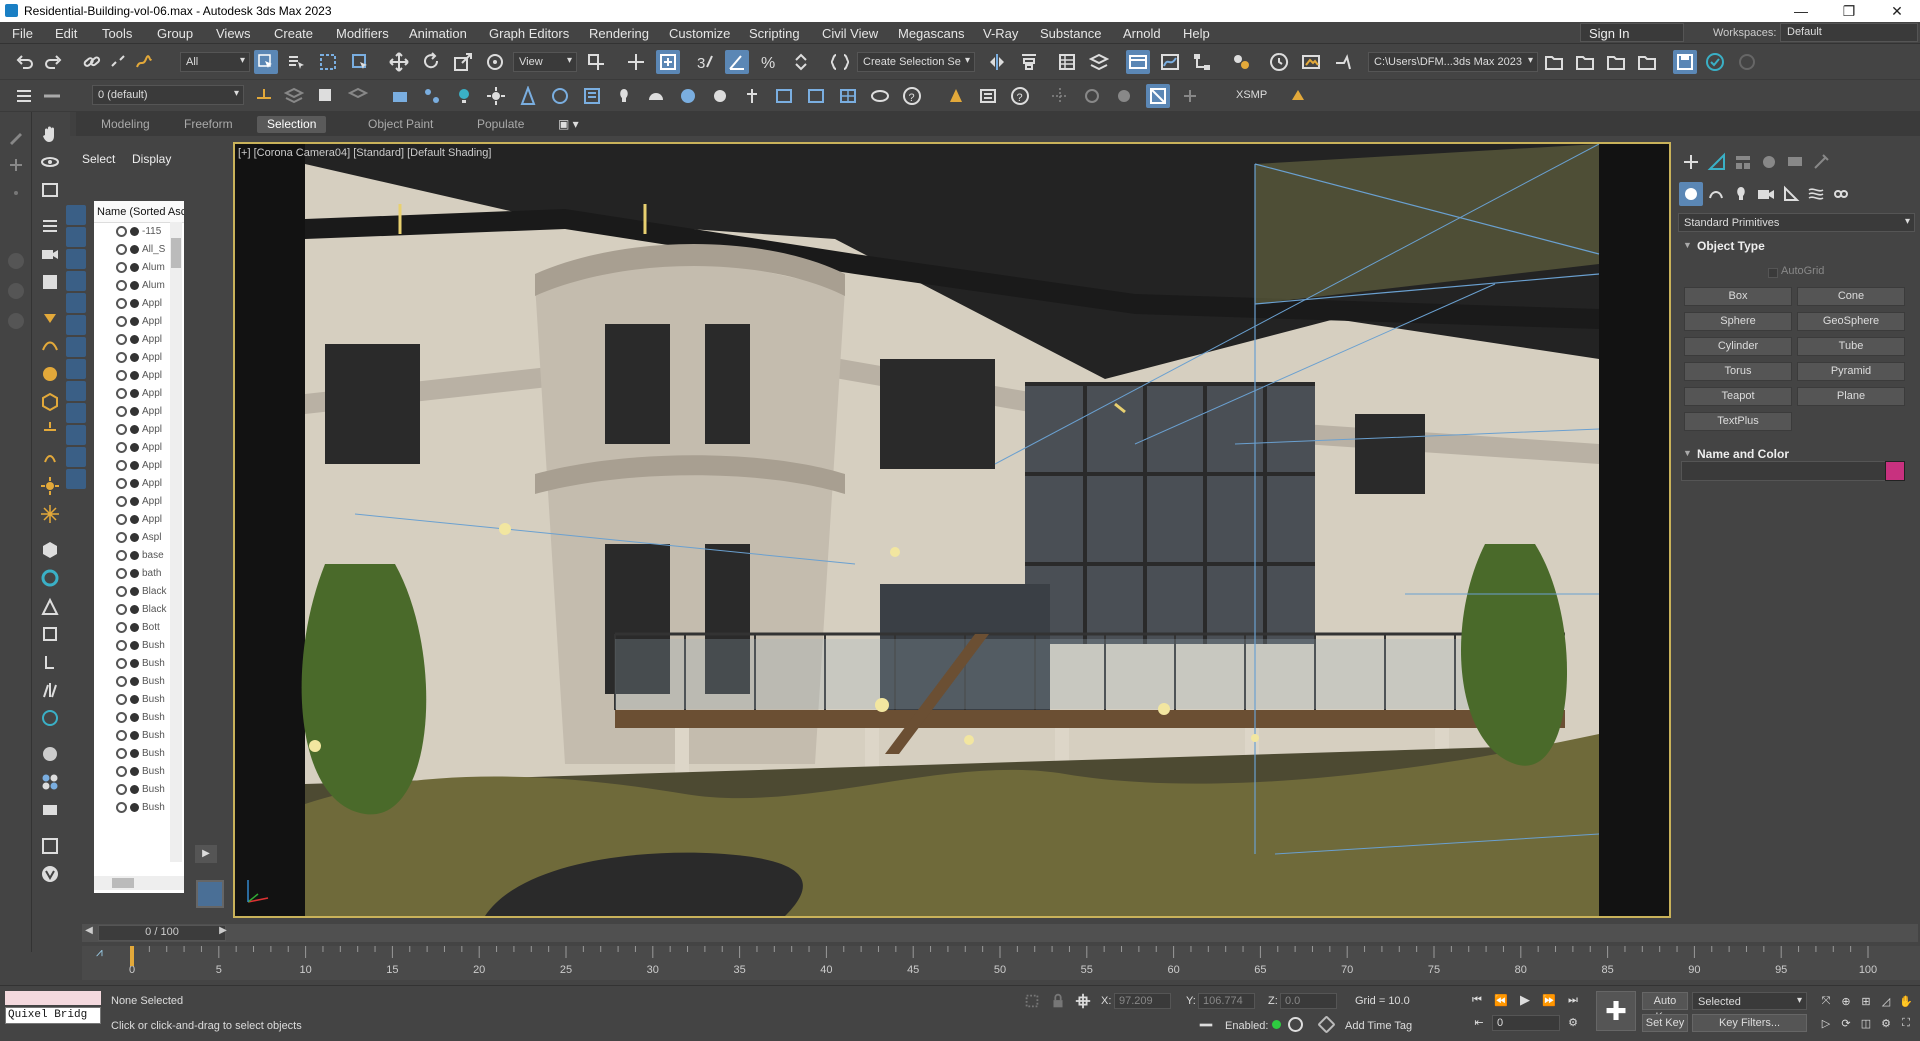  I want to click on create-icon, so click(16, 165).